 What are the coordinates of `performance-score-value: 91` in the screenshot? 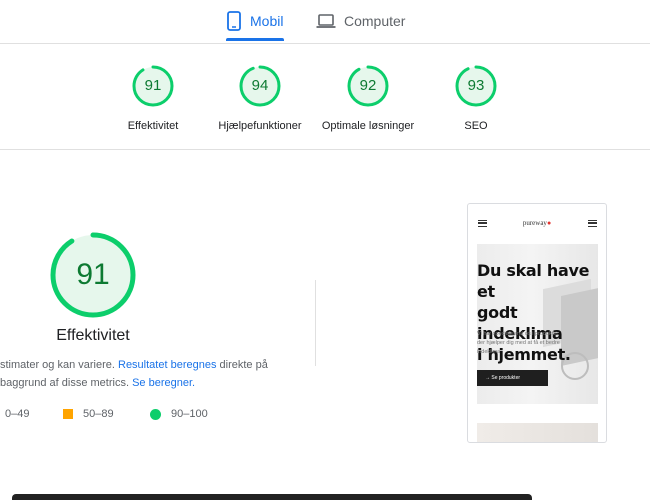 It's located at (93, 274).